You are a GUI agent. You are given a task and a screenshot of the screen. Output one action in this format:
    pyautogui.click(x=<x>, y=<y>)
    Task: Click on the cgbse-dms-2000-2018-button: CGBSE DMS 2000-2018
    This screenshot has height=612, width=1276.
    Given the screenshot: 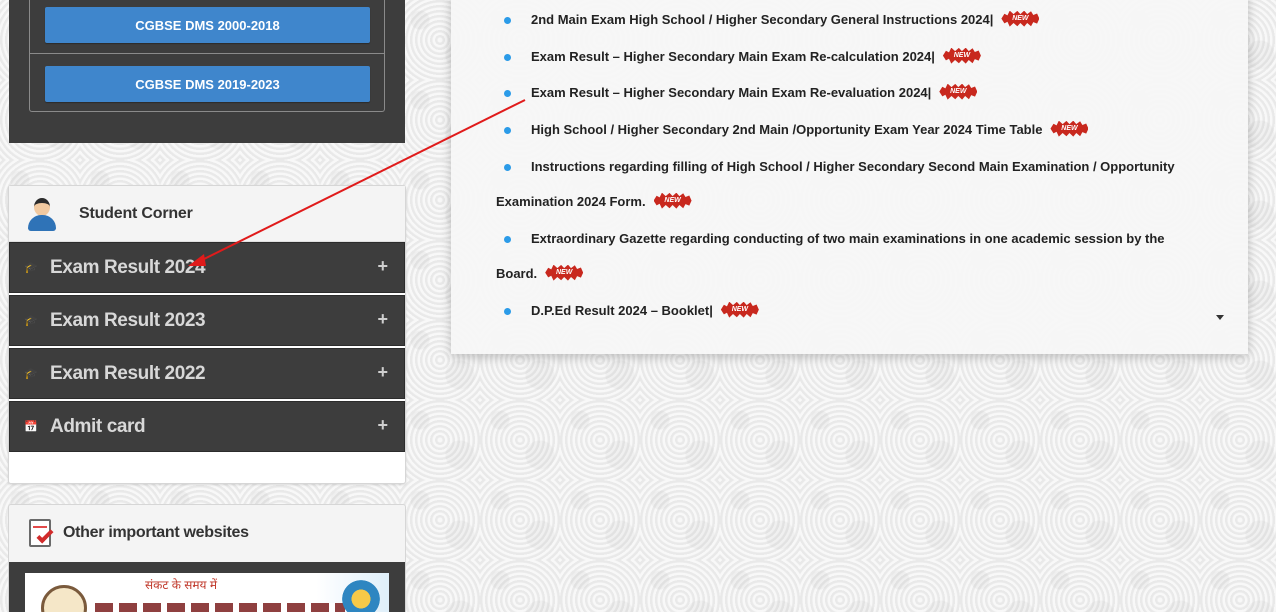 What is the action you would take?
    pyautogui.click(x=207, y=25)
    